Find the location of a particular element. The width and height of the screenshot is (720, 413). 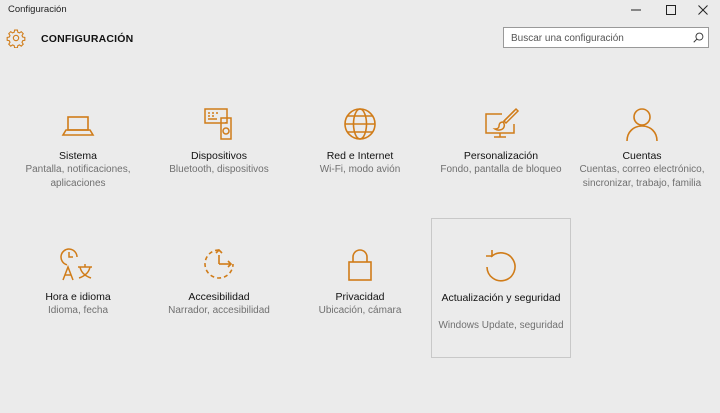

tile-privacidad: Privacidad Ubicación, cámara is located at coordinates (360, 305).